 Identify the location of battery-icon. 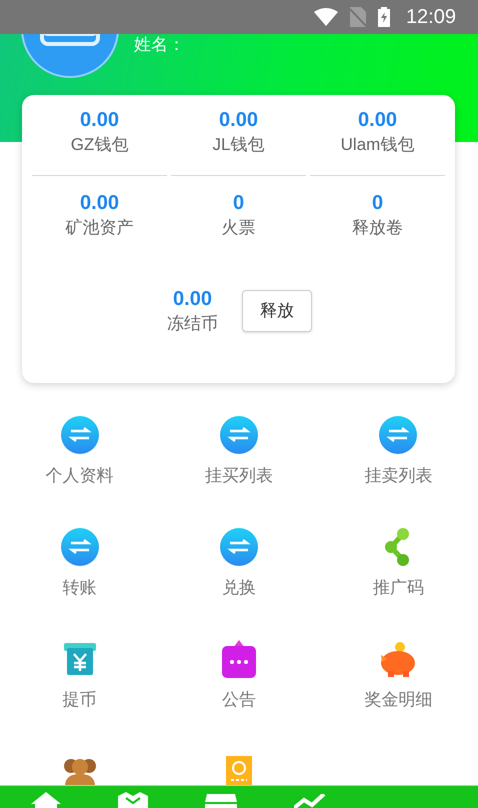
(384, 17).